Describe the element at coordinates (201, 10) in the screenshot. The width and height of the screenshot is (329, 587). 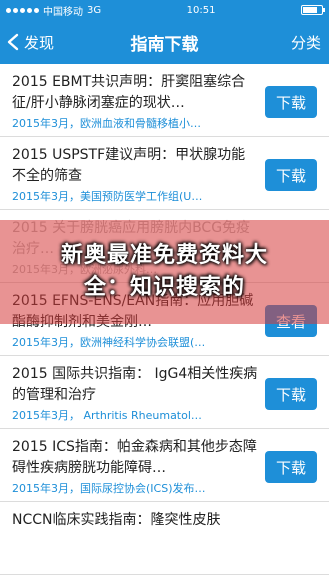
I see `status-time: 10:51` at that location.